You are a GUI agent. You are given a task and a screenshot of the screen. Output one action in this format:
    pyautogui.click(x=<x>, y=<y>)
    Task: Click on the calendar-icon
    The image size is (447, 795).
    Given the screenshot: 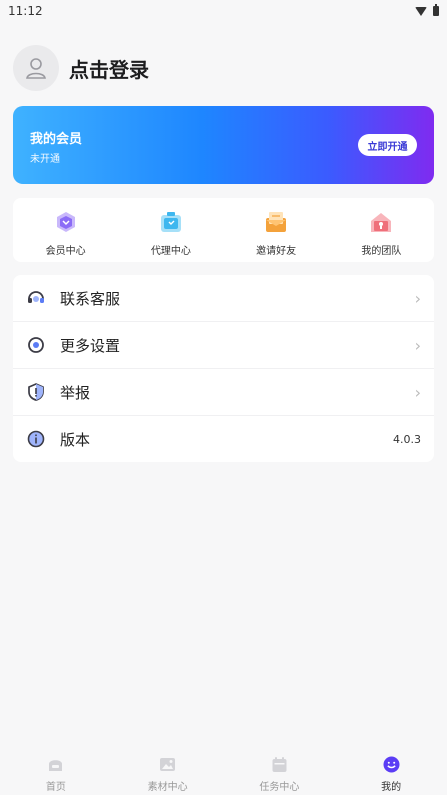 What is the action you would take?
    pyautogui.click(x=279, y=764)
    